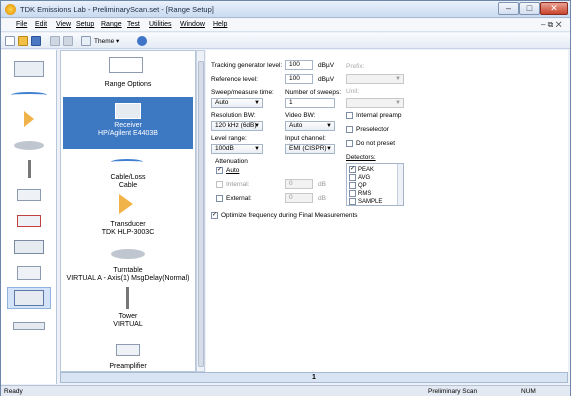 Image resolution: width=571 pixels, height=396 pixels. Describe the element at coordinates (285, 390) in the screenshot. I see `status-bar: Ready Preliminary Scan NUM` at that location.